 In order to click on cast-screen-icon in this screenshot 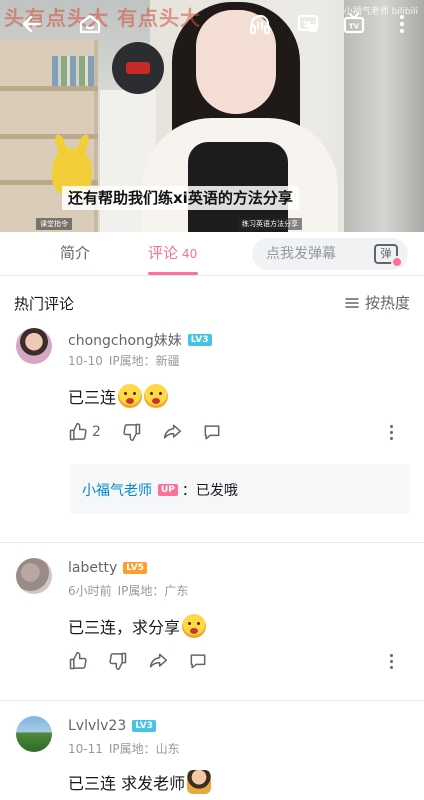, I will do `click(308, 24)`.